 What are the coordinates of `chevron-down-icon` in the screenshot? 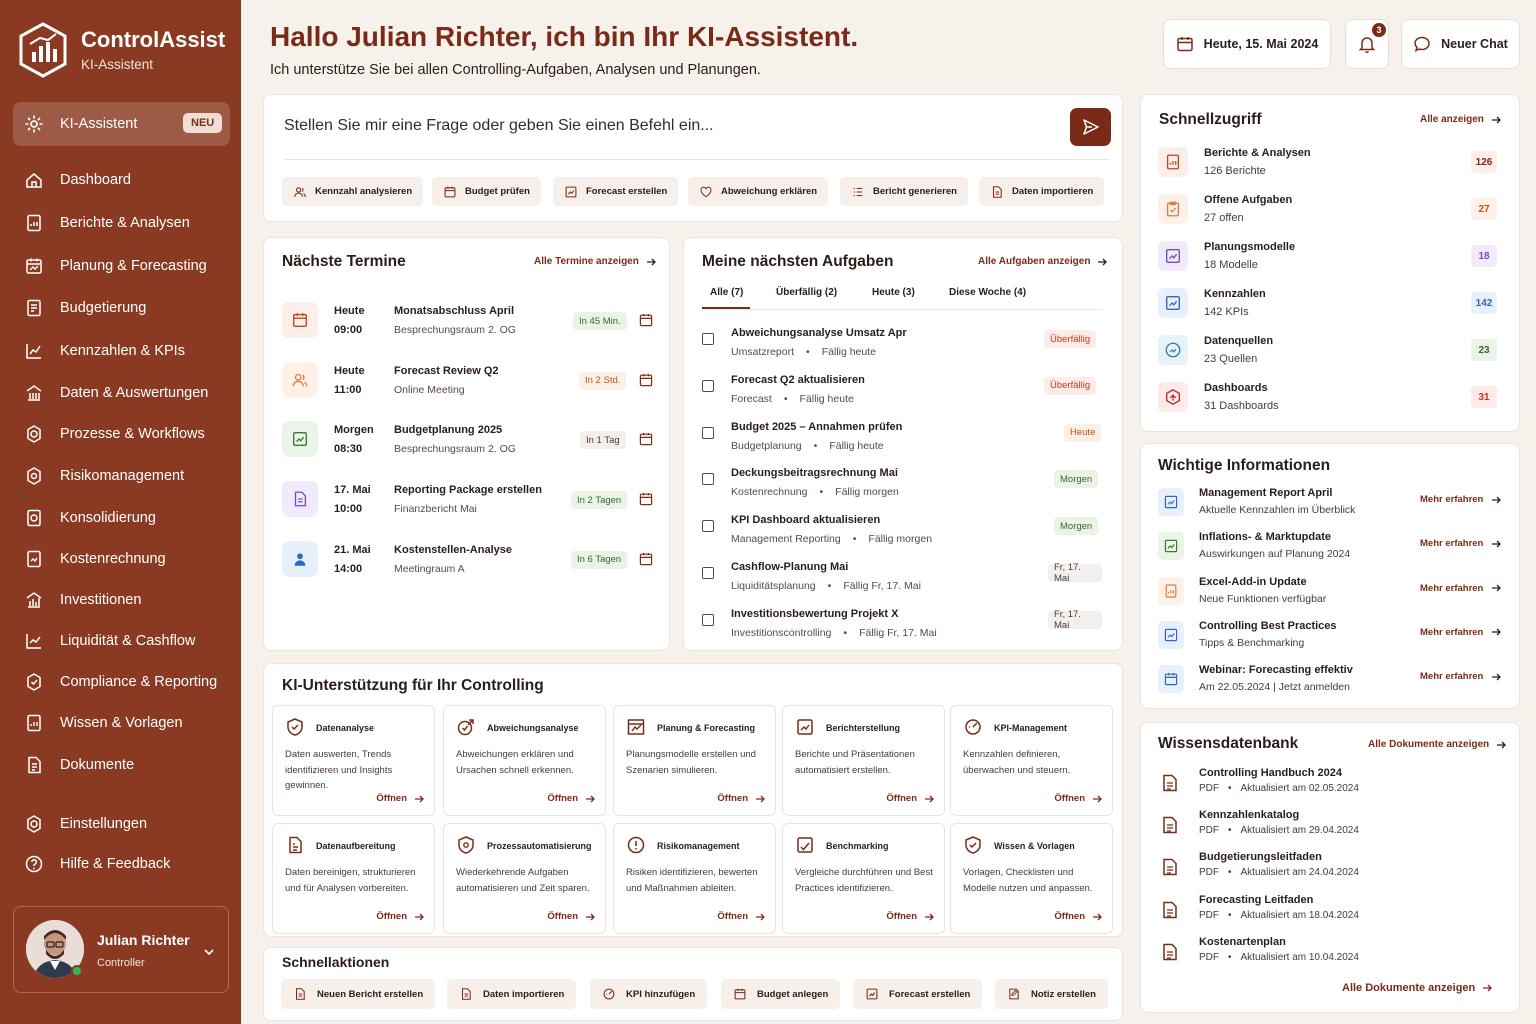 It's located at (209, 952).